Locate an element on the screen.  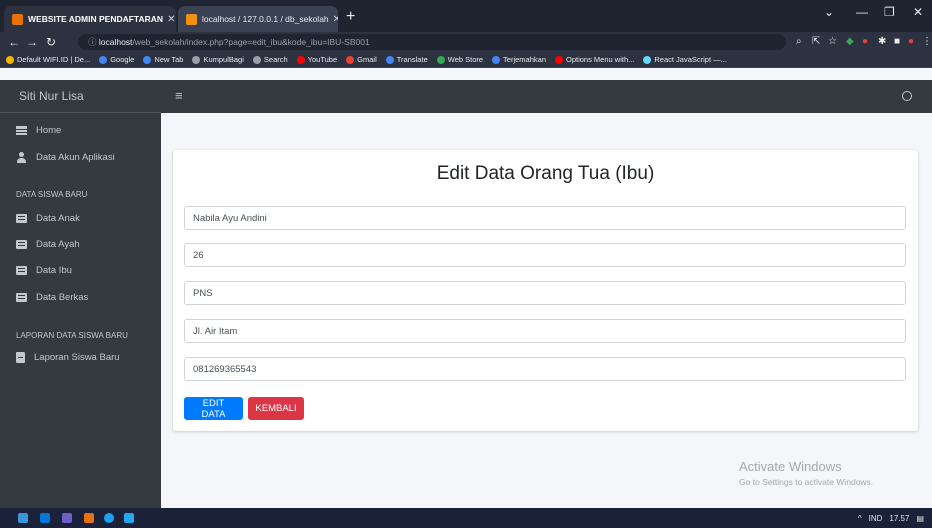
taskbar-chrome-icon is located at coordinates (109, 518).